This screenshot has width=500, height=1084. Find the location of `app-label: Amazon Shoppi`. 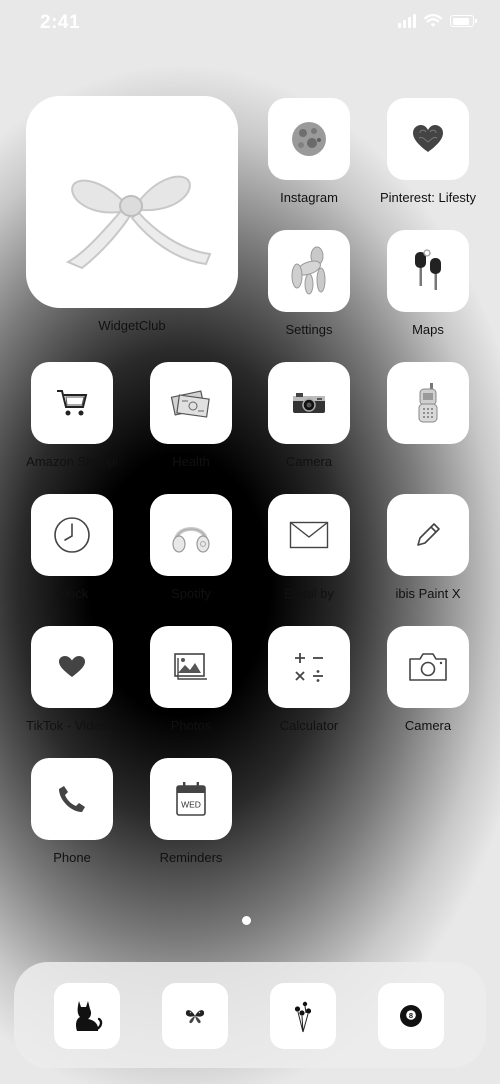

app-label: Amazon Shoppi is located at coordinates (72, 461).